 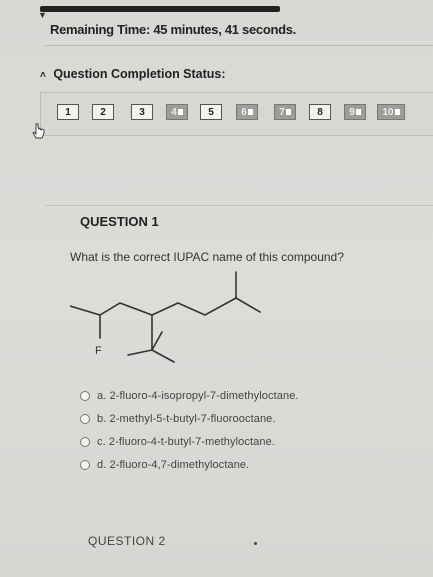 I want to click on molecule-main-chain, so click(x=153, y=306).